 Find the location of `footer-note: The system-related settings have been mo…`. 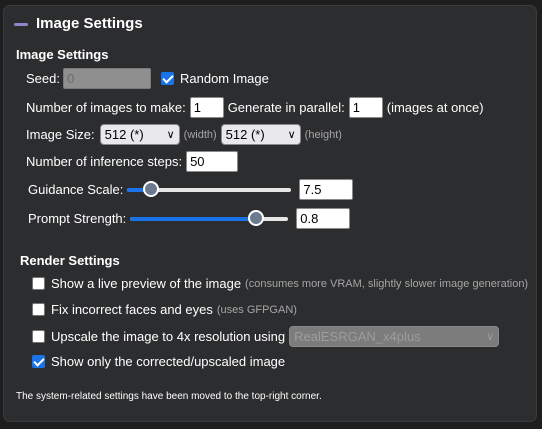

footer-note: The system-related settings have been mo… is located at coordinates (169, 396).